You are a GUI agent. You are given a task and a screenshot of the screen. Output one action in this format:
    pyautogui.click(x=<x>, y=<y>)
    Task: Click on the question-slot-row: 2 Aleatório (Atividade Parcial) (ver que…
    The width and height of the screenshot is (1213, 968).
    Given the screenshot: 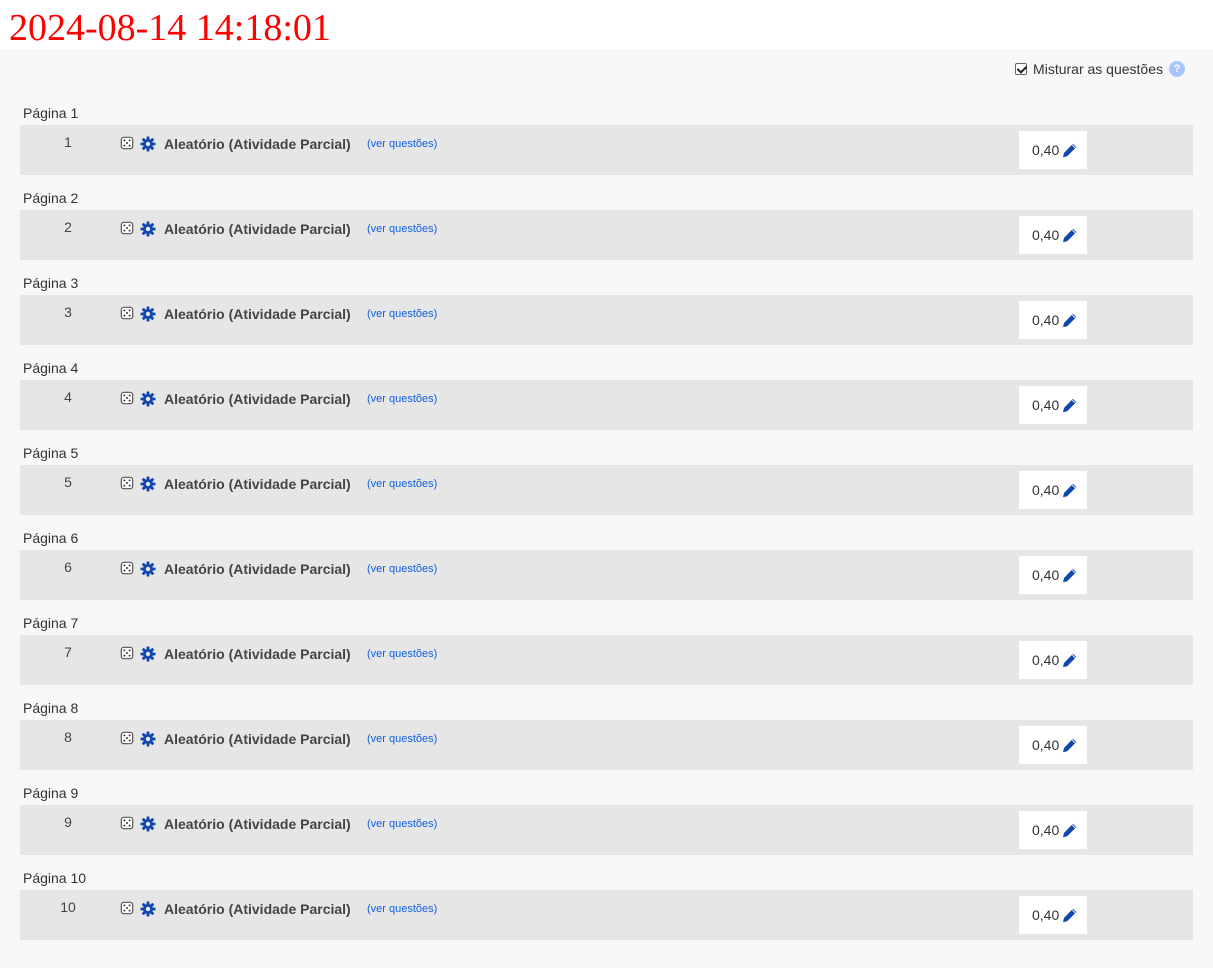 What is the action you would take?
    pyautogui.click(x=606, y=235)
    